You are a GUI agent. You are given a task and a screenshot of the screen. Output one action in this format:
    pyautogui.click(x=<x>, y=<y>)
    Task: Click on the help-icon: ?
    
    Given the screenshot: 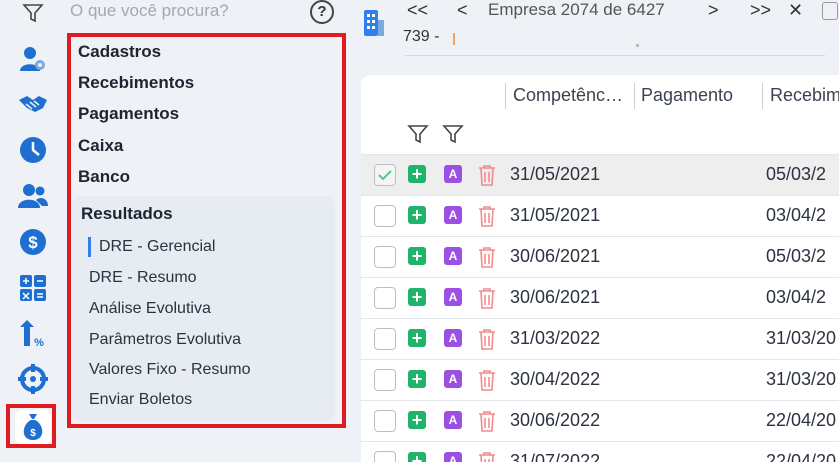 What is the action you would take?
    pyautogui.click(x=322, y=12)
    